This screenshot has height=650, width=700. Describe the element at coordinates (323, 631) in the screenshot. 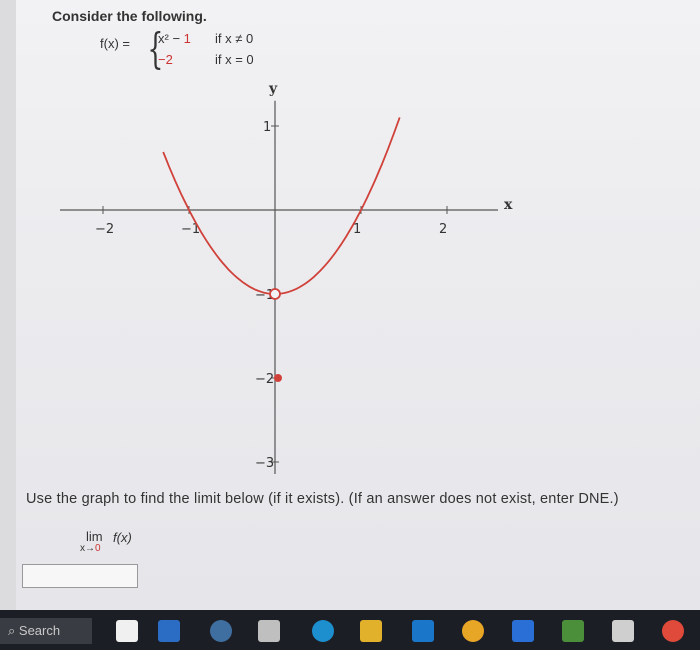

I see `edge-icon` at that location.